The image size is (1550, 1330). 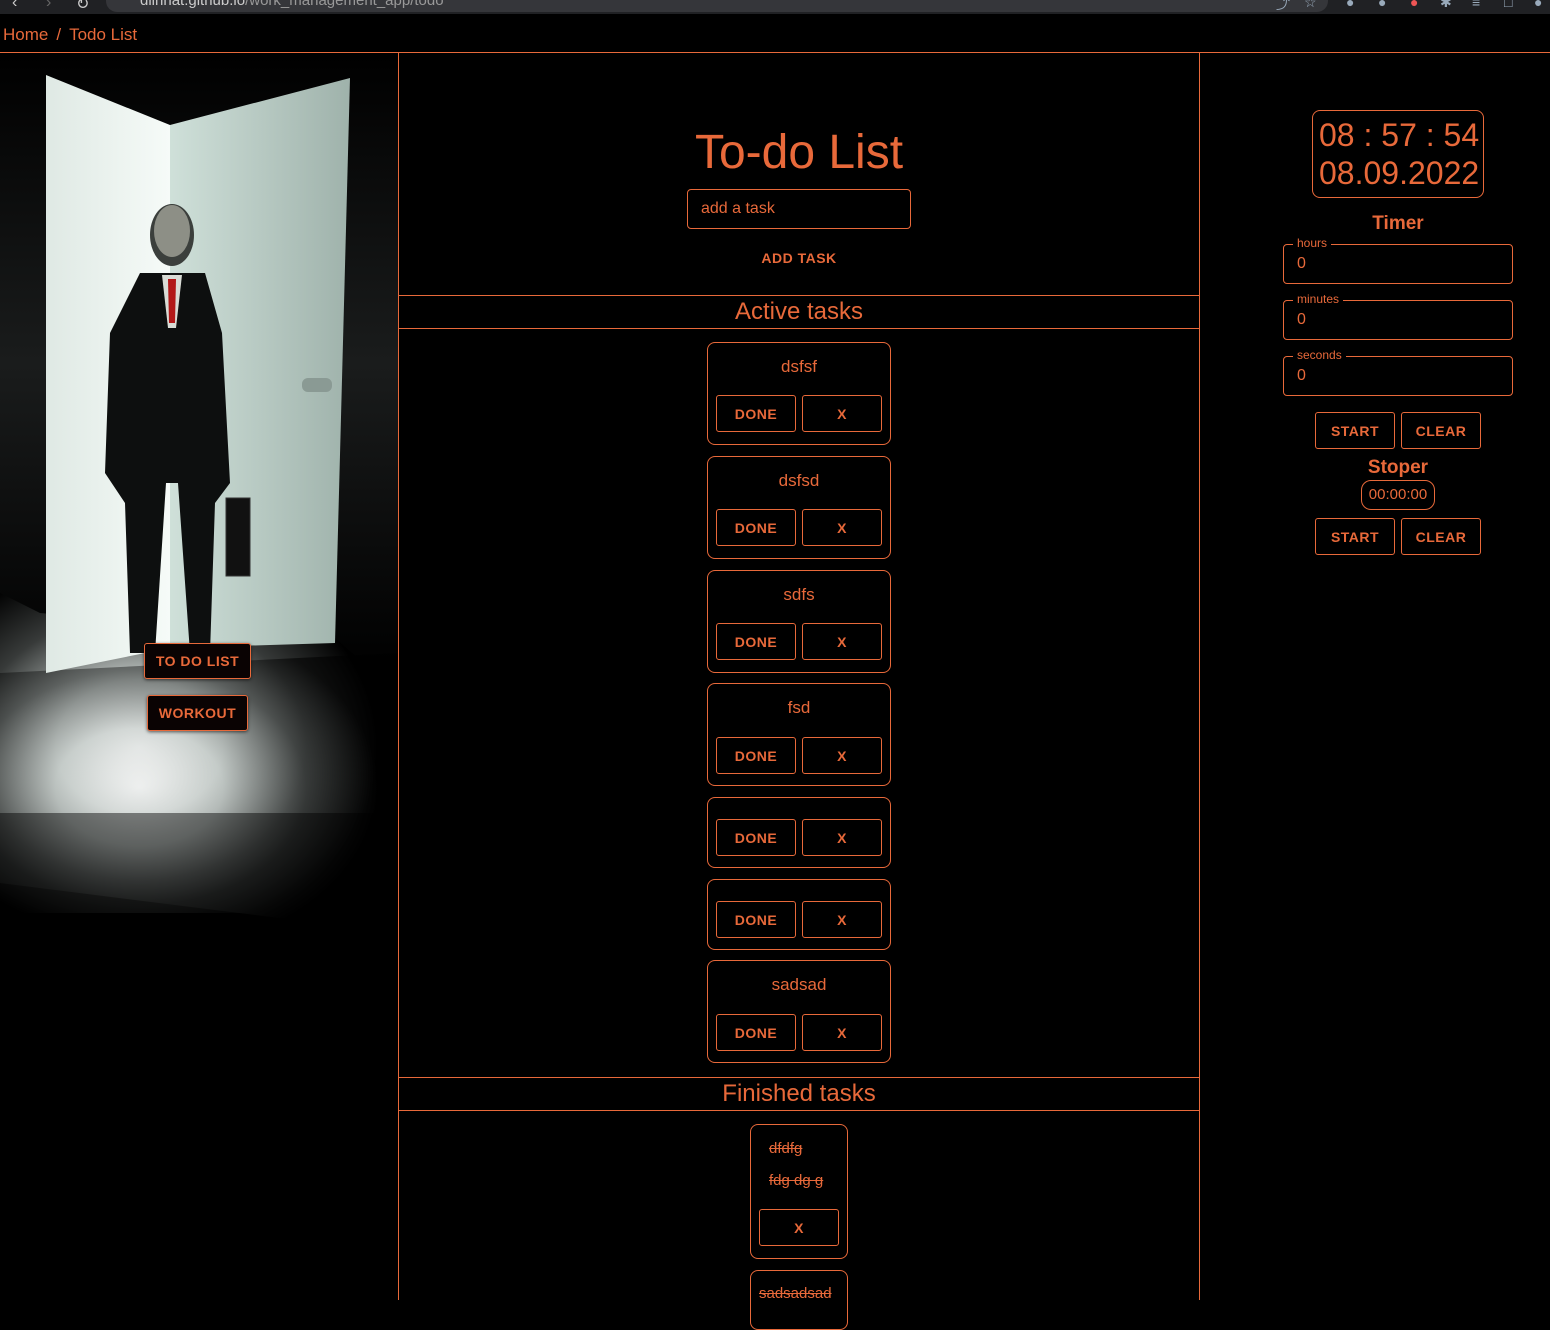 What do you see at coordinates (799, 734) in the screenshot?
I see `active-task-card: fsd DONE X` at bounding box center [799, 734].